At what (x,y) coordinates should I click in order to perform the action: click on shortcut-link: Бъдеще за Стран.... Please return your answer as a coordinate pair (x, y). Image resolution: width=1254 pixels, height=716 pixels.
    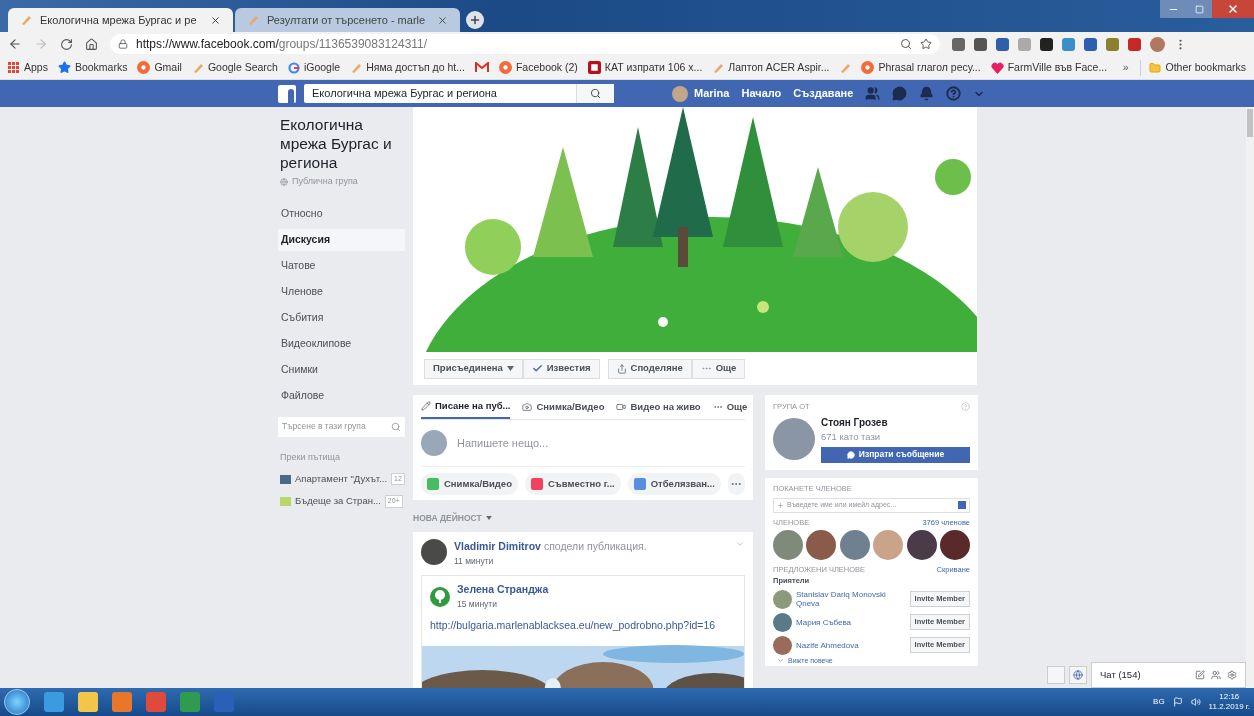
    Looking at the image, I should click on (338, 501).